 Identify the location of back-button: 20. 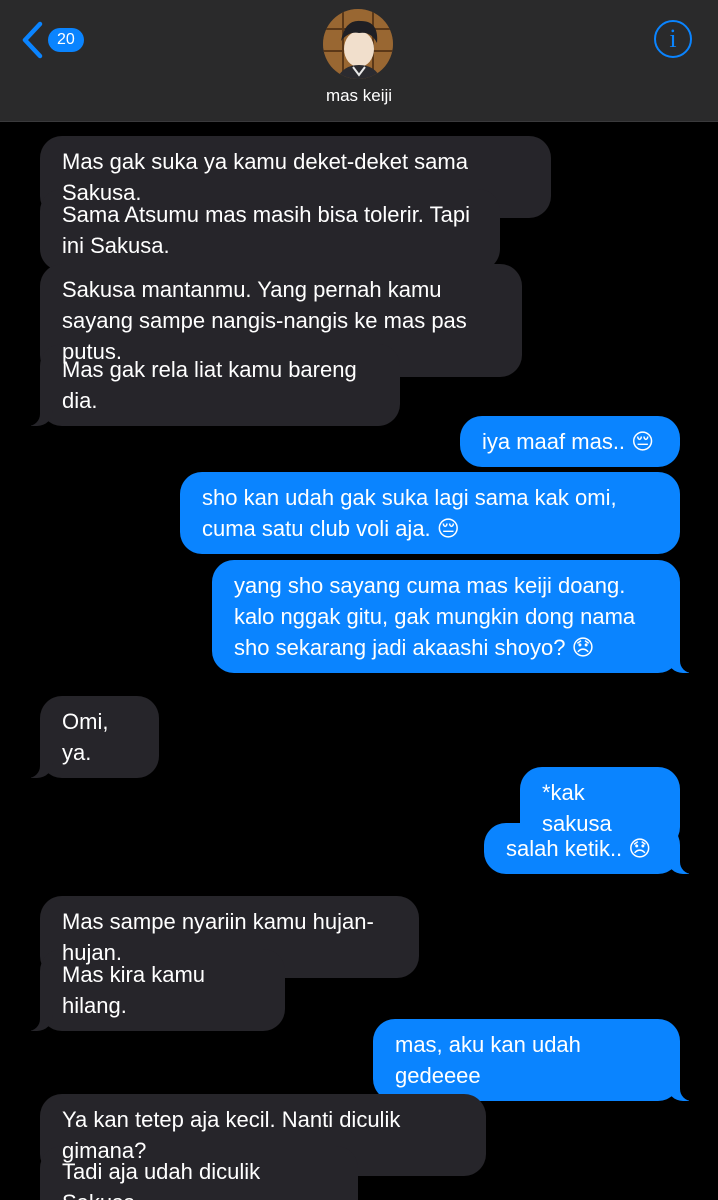
(55, 40).